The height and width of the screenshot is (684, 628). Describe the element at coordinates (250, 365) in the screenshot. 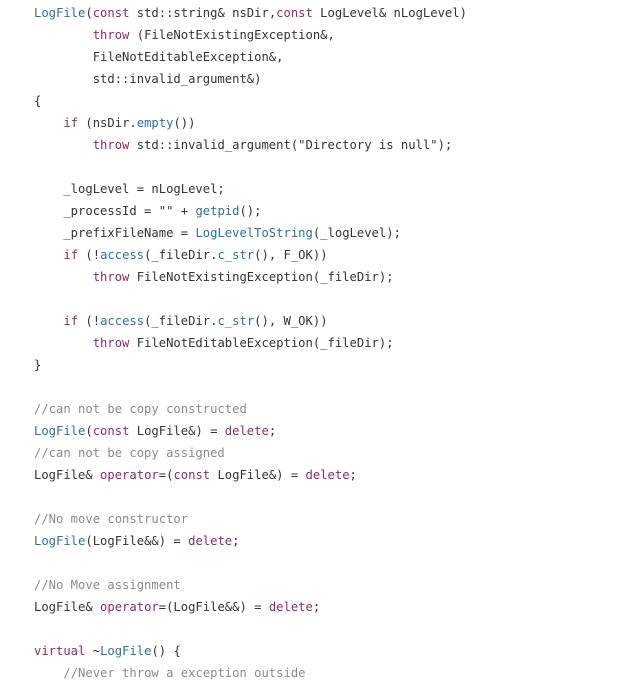

I see `code-line: }` at that location.